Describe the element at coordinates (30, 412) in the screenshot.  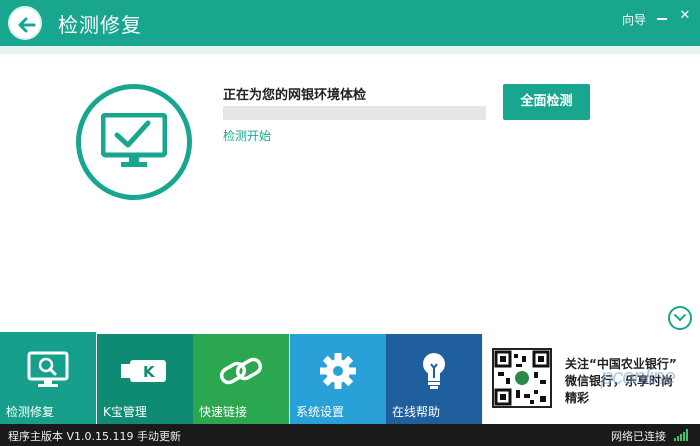
I see `tile-label: 检测修复` at that location.